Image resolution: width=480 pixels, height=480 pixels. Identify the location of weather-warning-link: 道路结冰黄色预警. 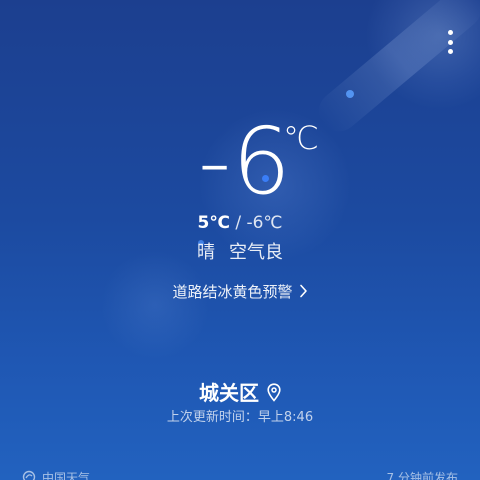
(240, 292).